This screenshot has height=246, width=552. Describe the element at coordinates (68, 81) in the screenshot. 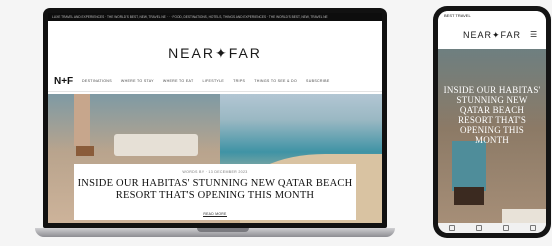

I see `monogram-logo: N+F` at that location.